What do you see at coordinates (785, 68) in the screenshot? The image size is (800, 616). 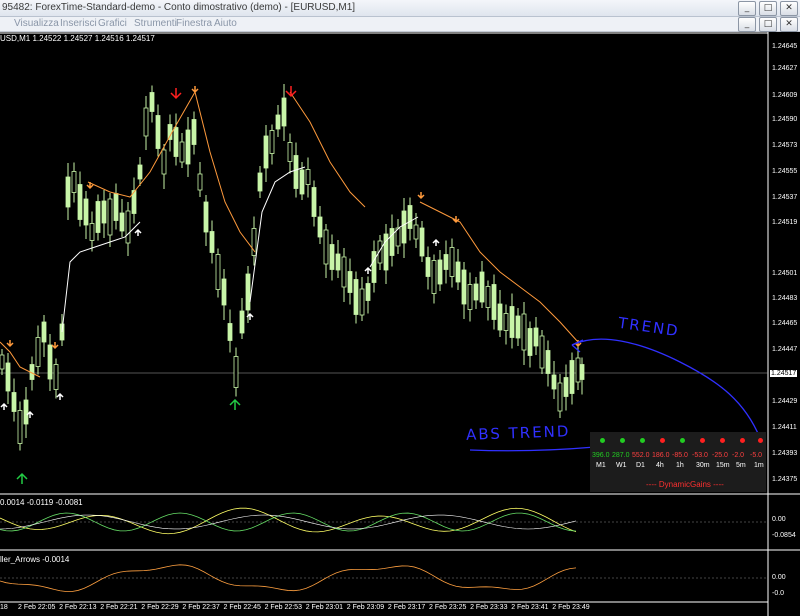 I see `price-label: 1.24627` at bounding box center [785, 68].